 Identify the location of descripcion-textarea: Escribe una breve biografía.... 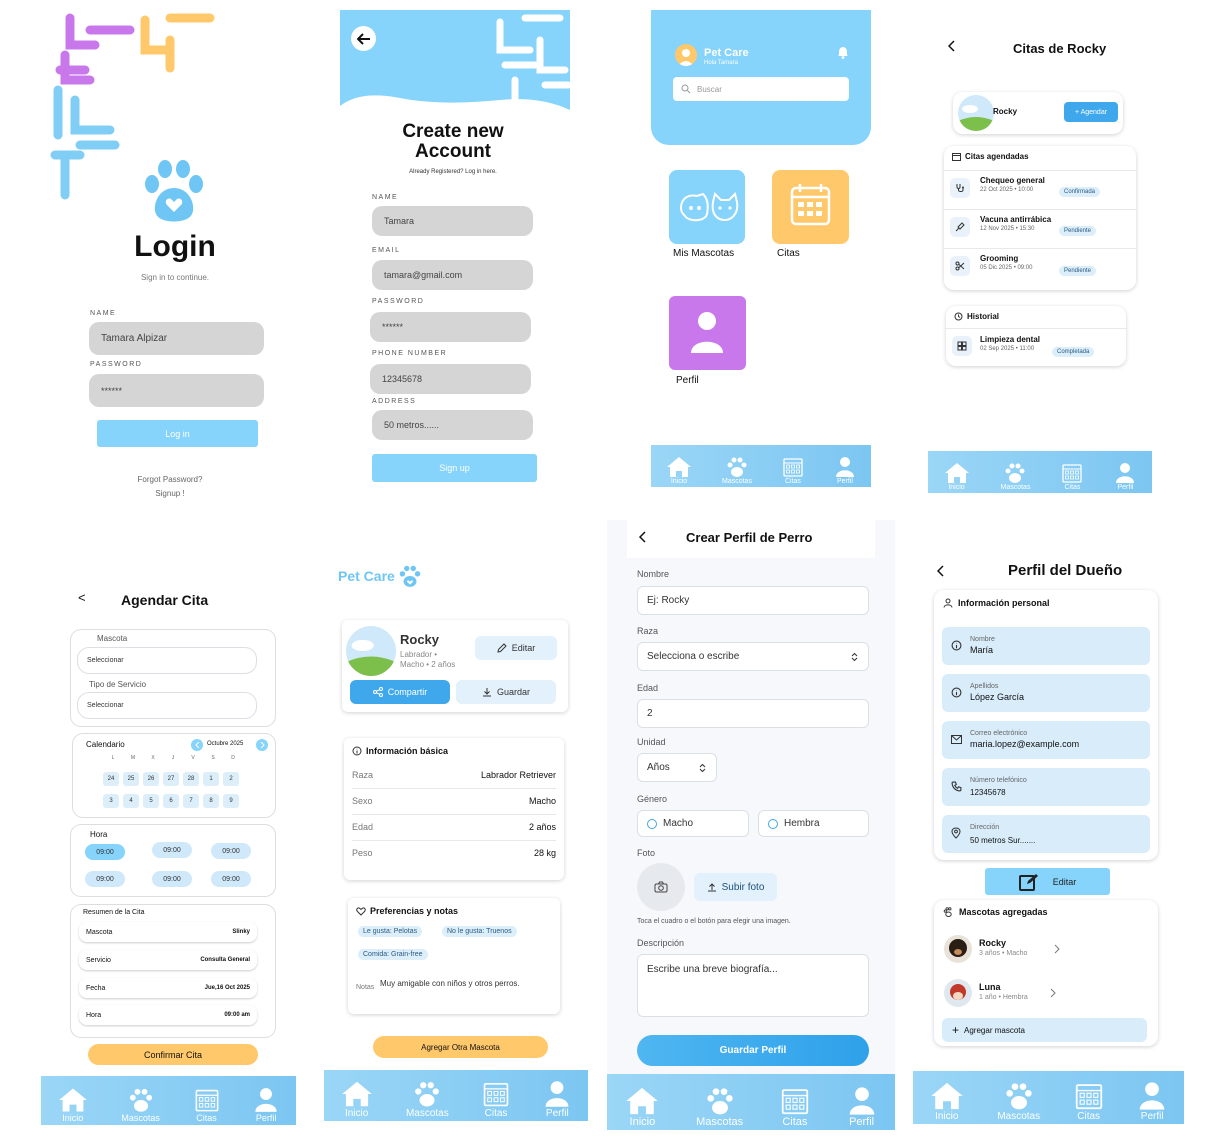
(753, 985).